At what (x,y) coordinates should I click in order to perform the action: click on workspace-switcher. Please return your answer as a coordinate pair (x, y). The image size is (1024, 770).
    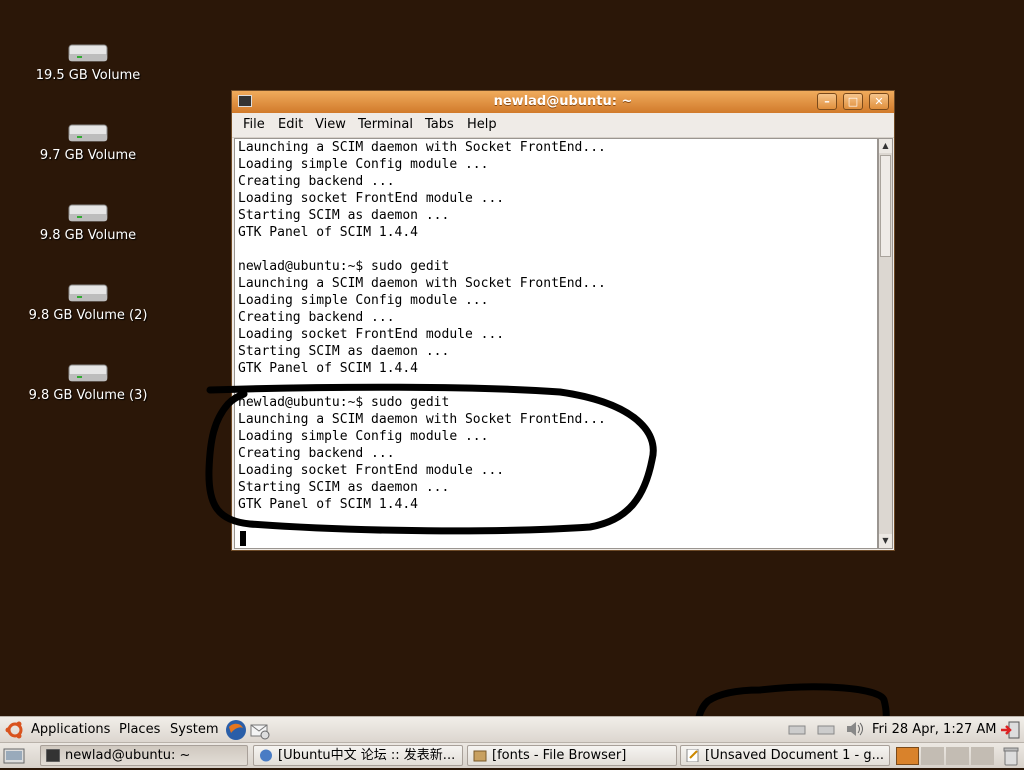
    Looking at the image, I should click on (946, 756).